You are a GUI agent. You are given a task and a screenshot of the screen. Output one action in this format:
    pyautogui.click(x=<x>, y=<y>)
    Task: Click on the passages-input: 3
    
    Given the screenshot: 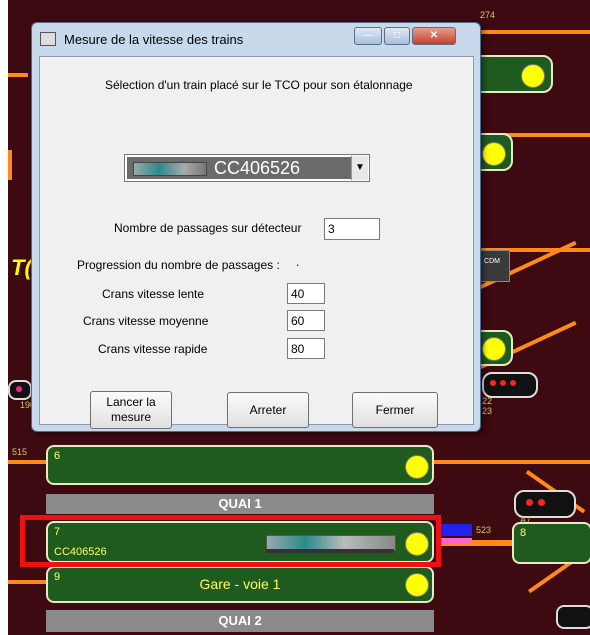 What is the action you would take?
    pyautogui.click(x=352, y=229)
    